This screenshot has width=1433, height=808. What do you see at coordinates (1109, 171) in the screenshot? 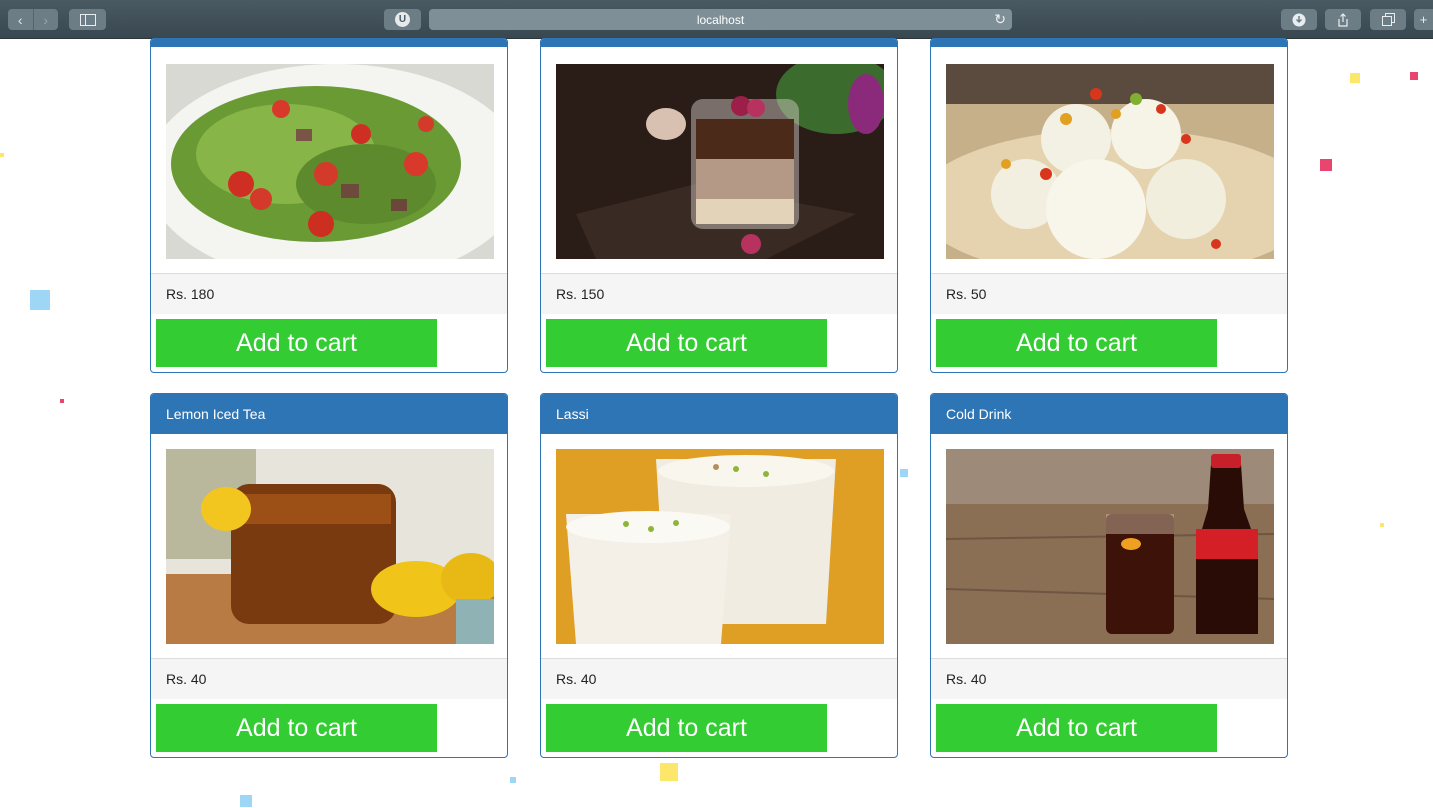
I see `product-image-rasgulla` at bounding box center [1109, 171].